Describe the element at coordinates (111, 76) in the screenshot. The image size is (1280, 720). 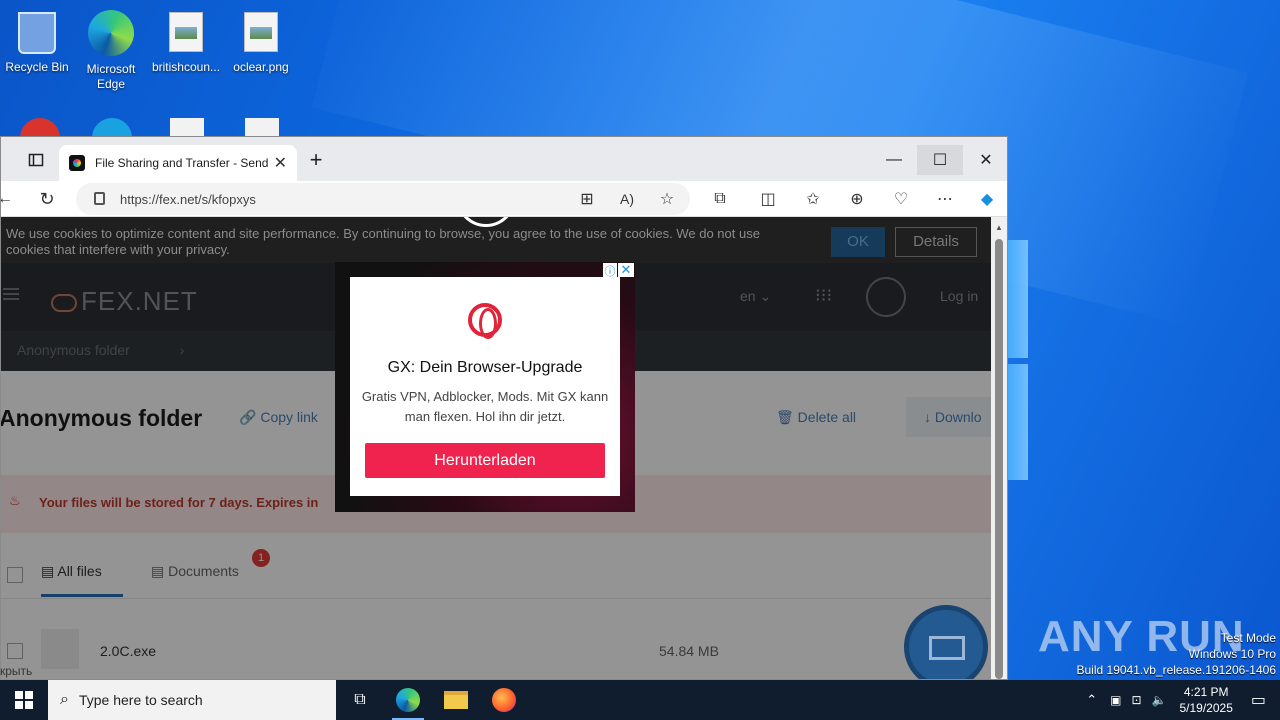
I see `desktop-icon-label: Microsoft Edge` at that location.